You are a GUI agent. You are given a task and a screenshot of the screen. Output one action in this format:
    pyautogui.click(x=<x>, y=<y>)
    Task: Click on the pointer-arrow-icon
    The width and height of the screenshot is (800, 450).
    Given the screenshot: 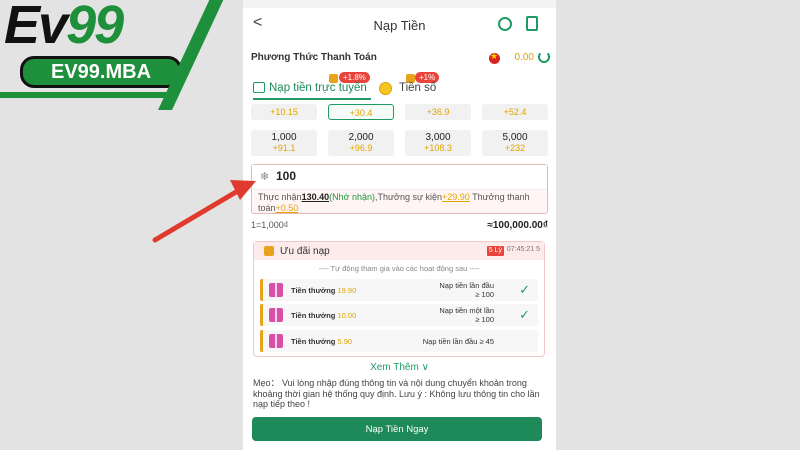 What is the action you would take?
    pyautogui.click(x=204, y=211)
    